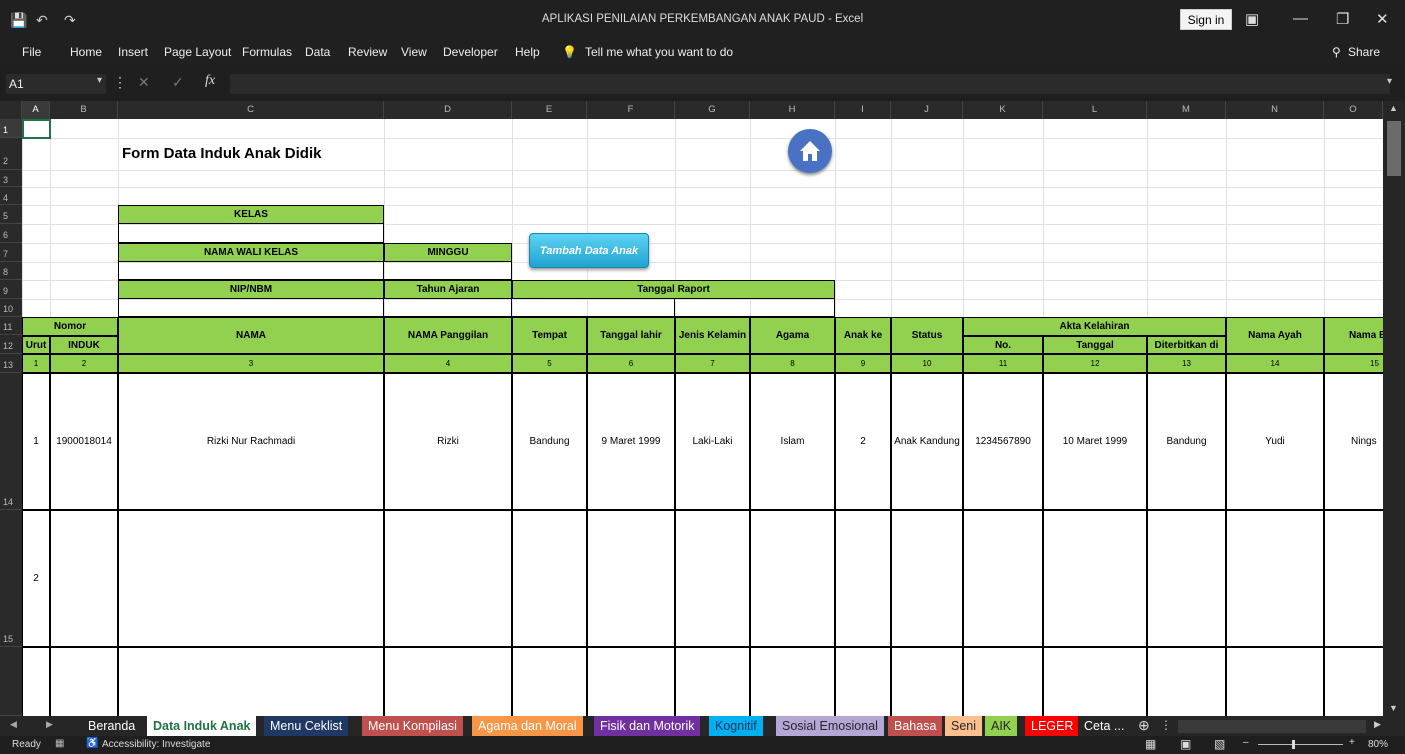 The width and height of the screenshot is (1405, 754). I want to click on tab-scroll-right-icon: ▶, so click(49, 724).